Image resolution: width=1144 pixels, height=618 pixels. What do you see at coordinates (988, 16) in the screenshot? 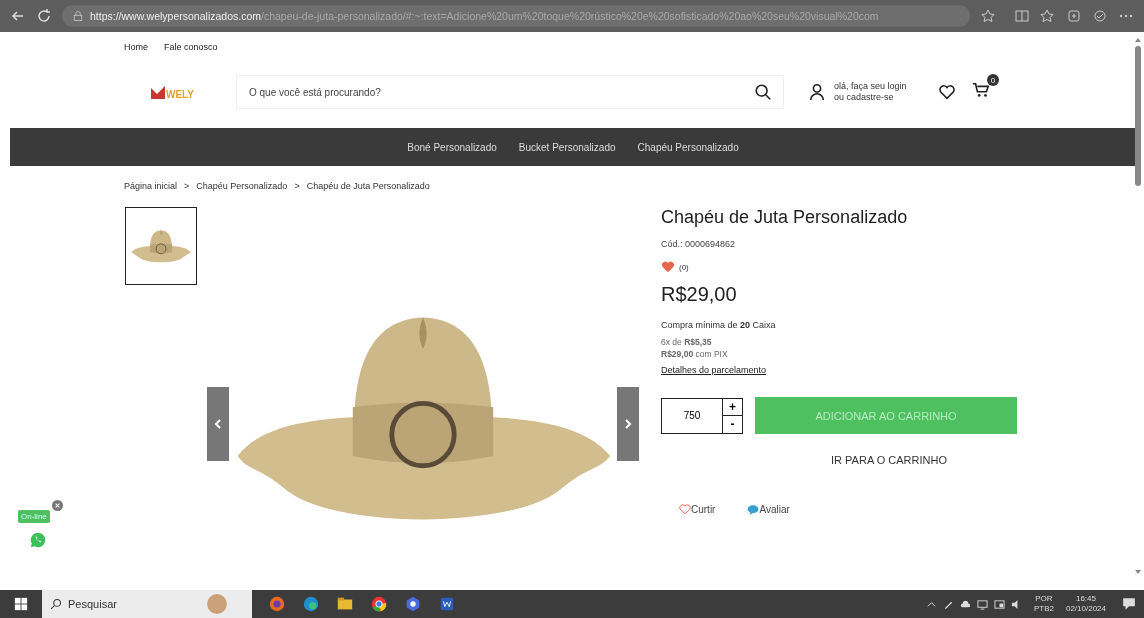
I see `star-icon` at bounding box center [988, 16].